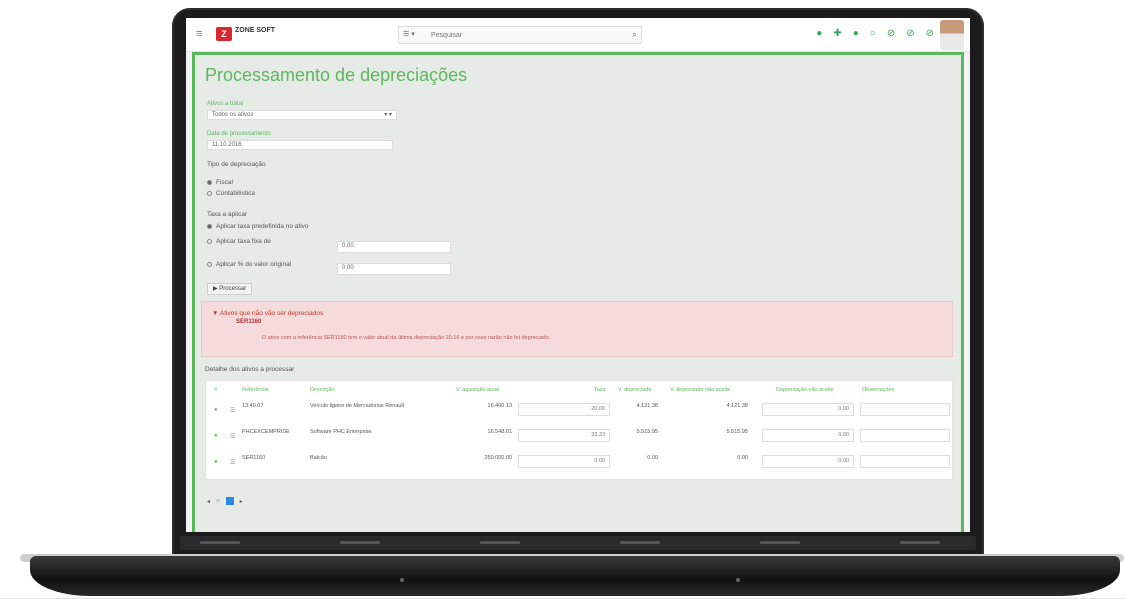  I want to click on search-icon: ⌕, so click(634, 34).